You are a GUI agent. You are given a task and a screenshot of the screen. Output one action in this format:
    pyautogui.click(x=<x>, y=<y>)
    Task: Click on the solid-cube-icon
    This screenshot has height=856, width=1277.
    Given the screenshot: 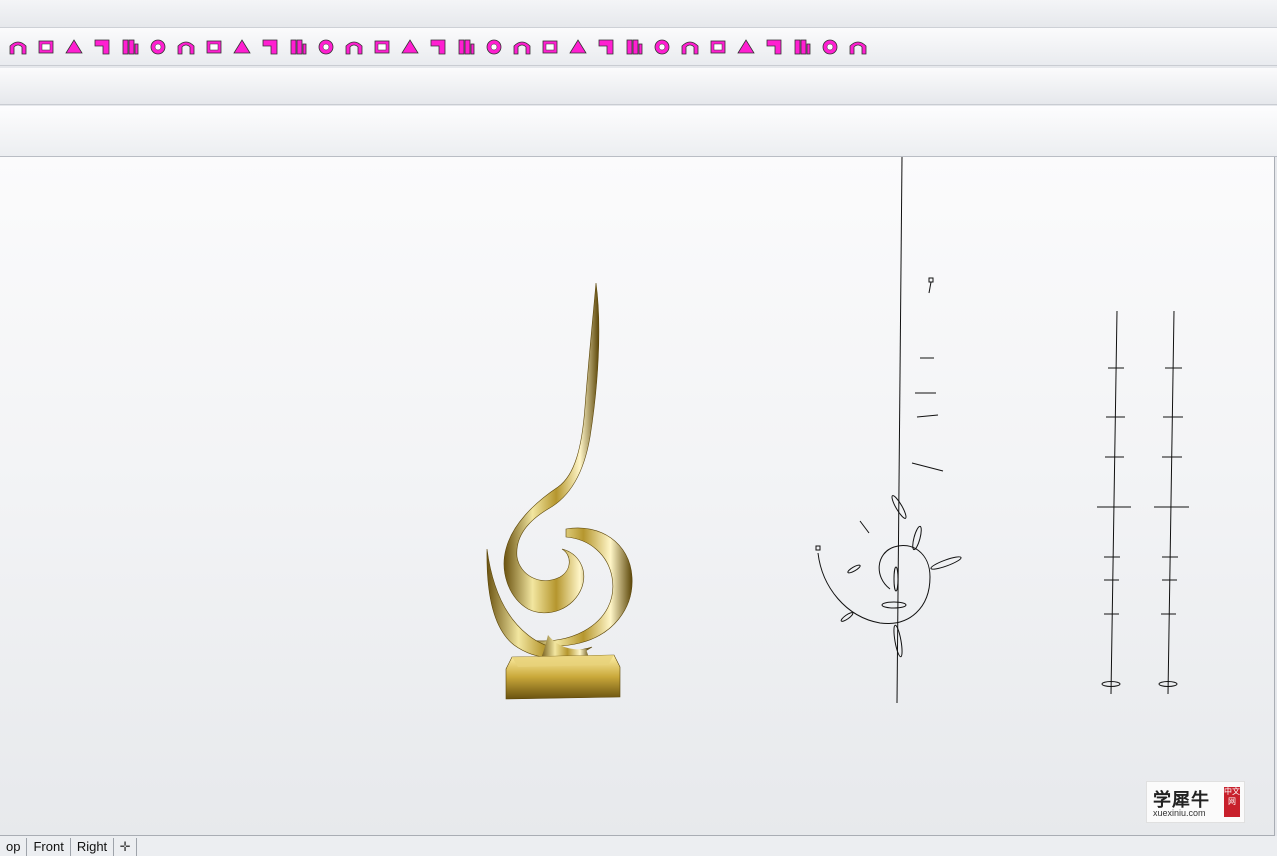 What is the action you would take?
    pyautogui.click(x=634, y=47)
    